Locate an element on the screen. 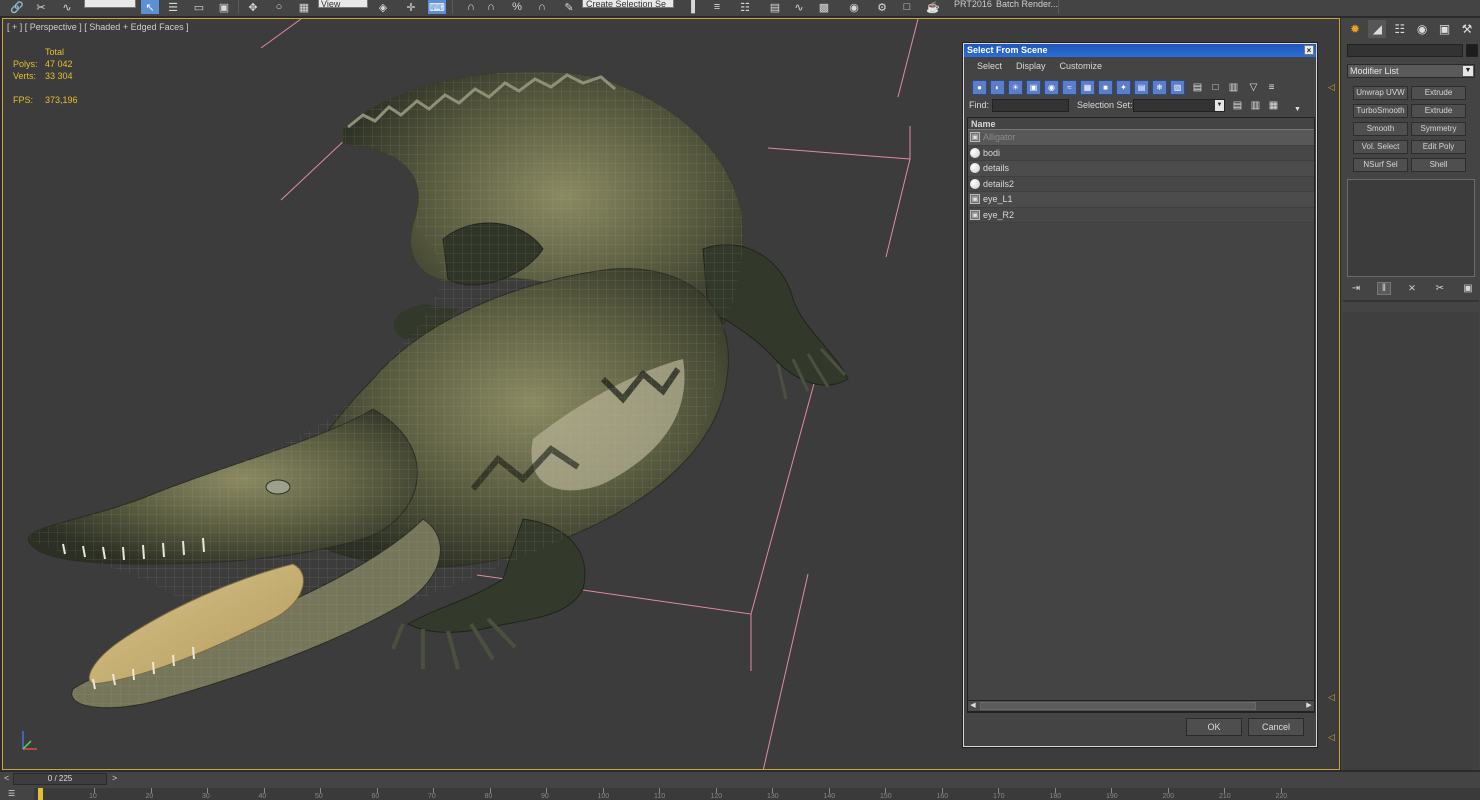 This screenshot has width=1480, height=800. filter-icon: ▽ is located at coordinates (1253, 87).